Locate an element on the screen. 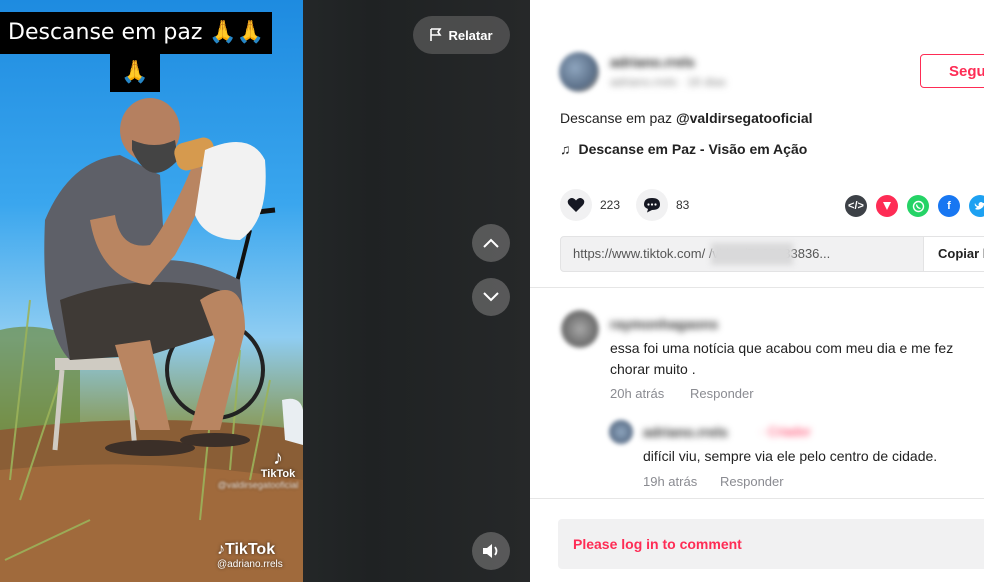  video-caption-line-1: Descanse em paz 🙏🙏 is located at coordinates (136, 33).